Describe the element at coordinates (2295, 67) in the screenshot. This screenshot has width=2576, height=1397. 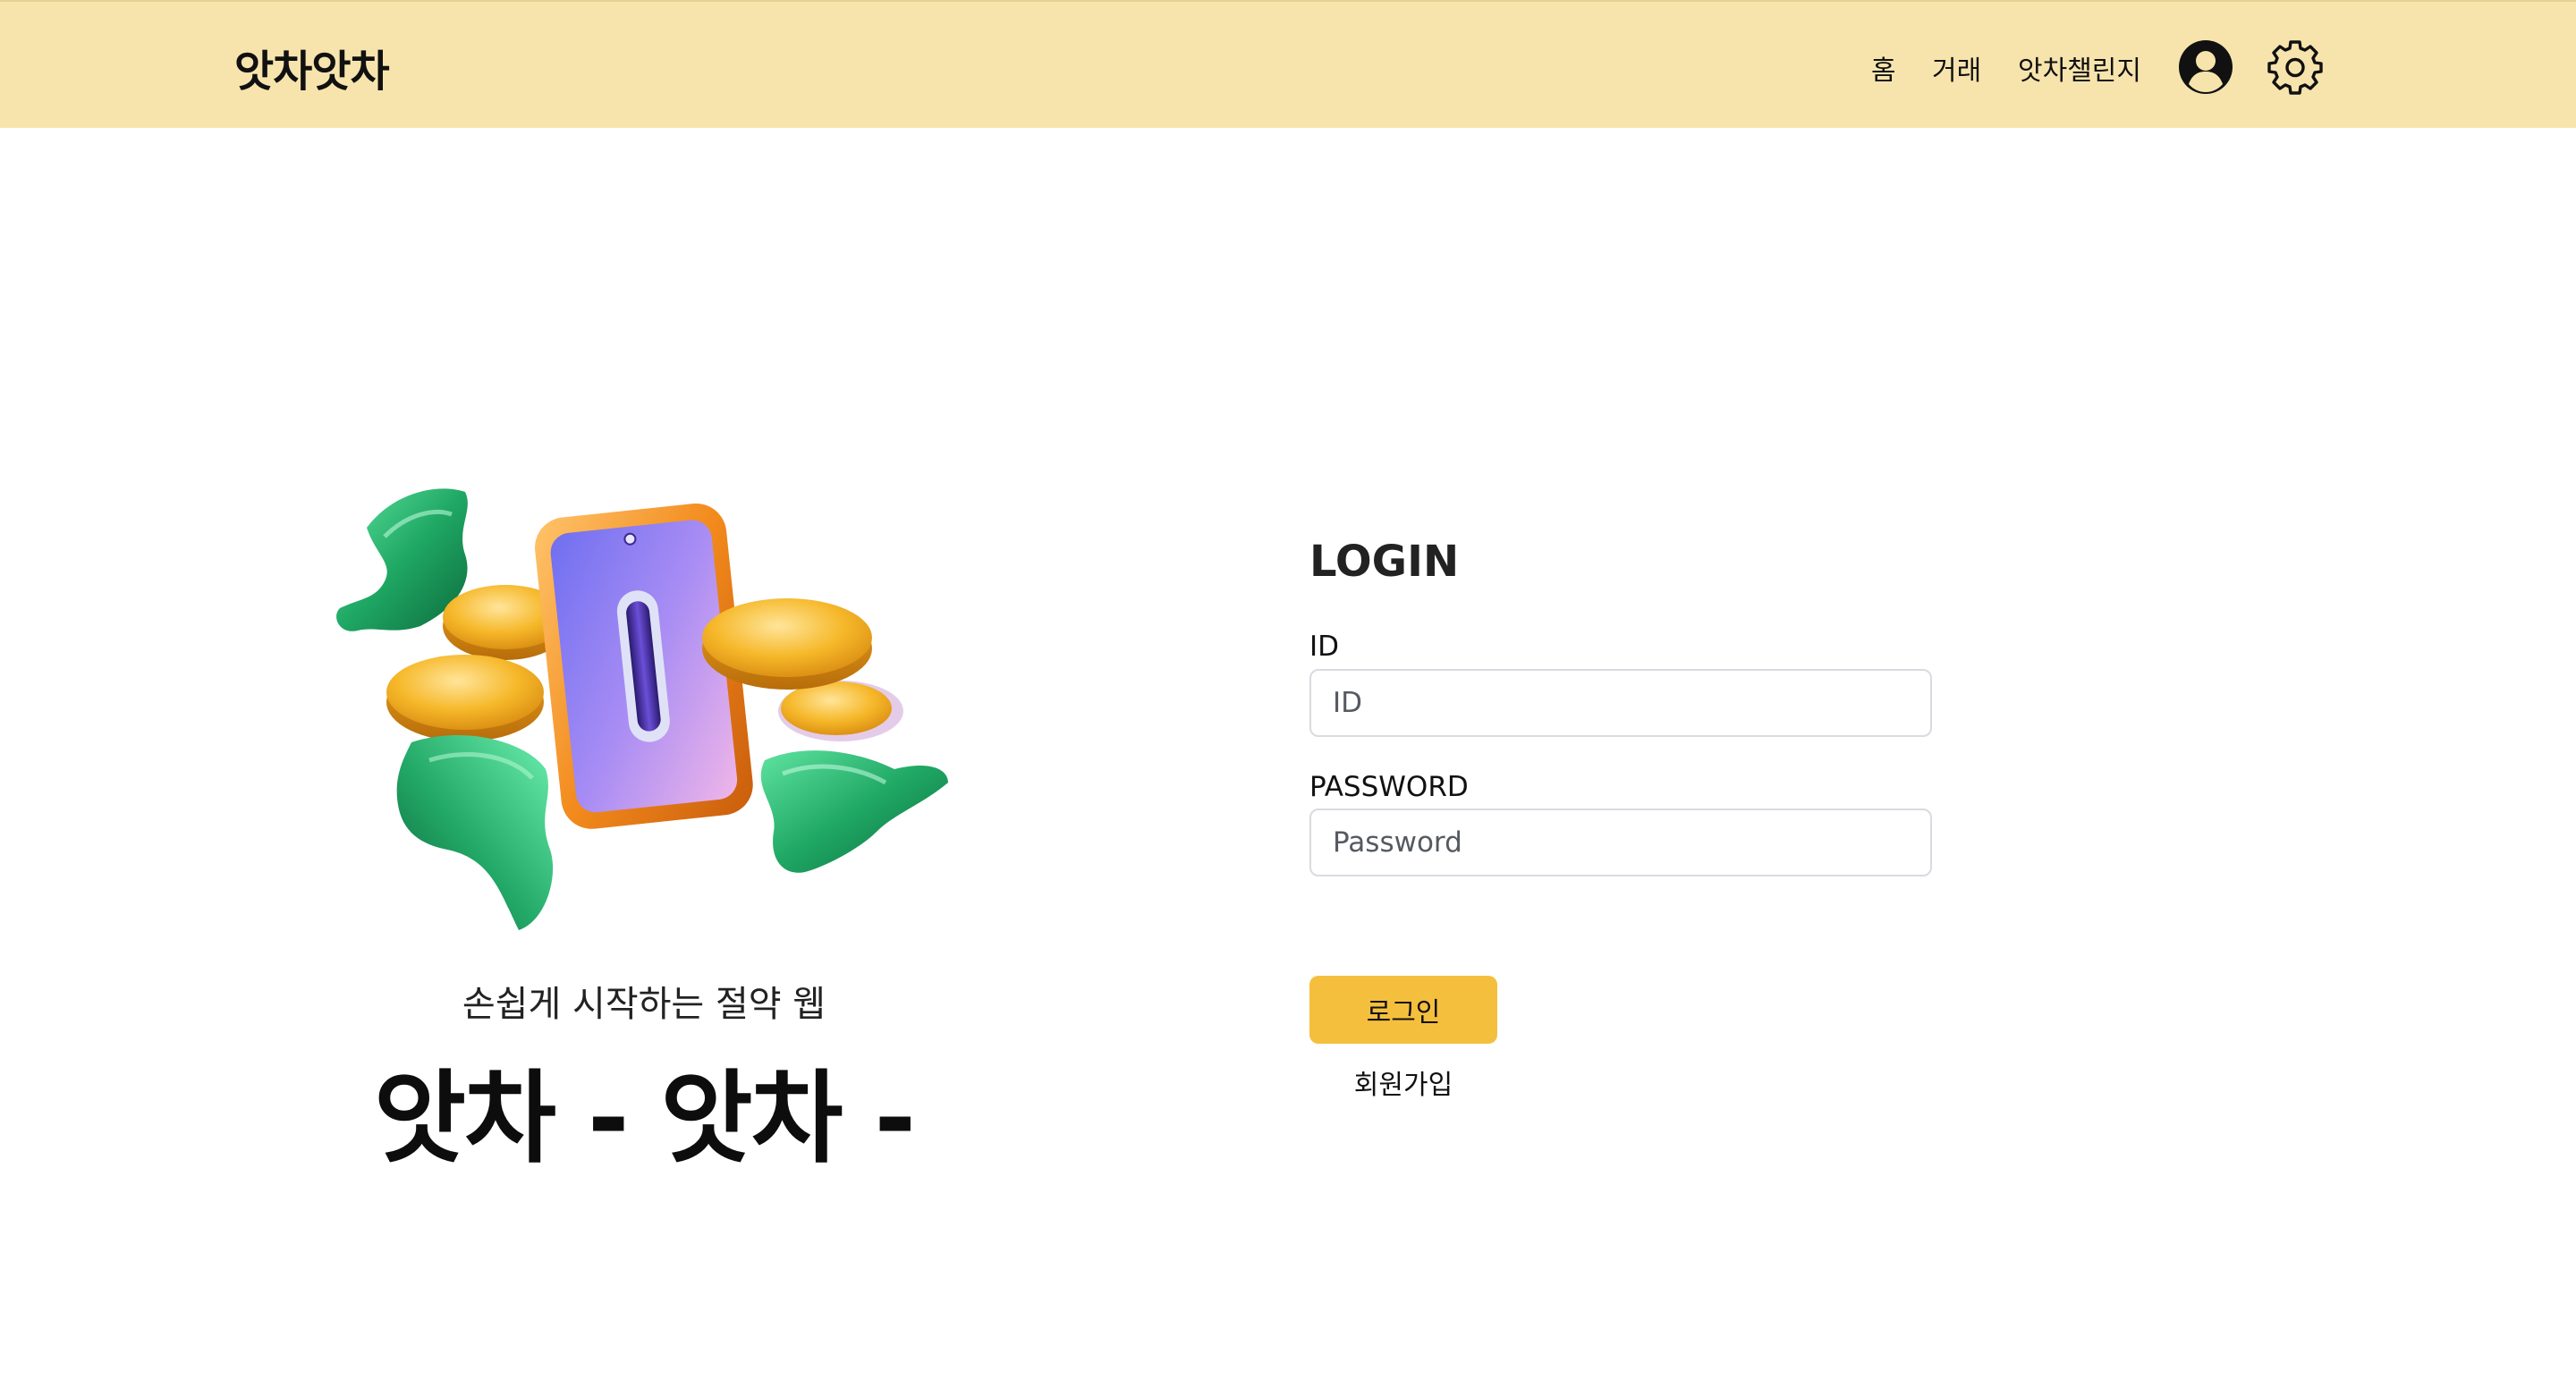
I see `gear-icon` at that location.